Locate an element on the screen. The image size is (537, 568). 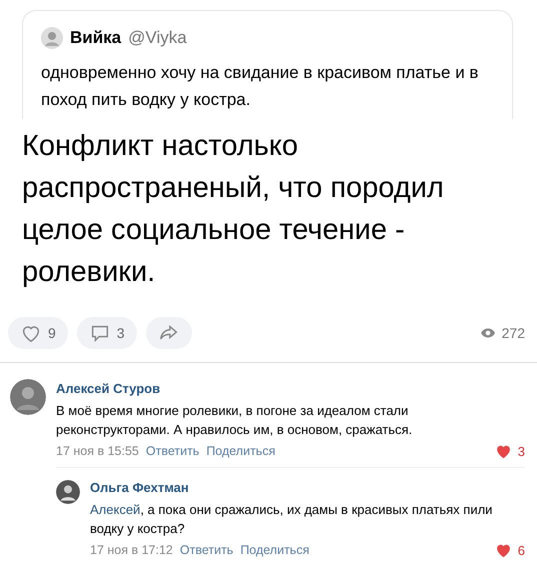
author-name: Ольга Фехтман is located at coordinates (307, 487).